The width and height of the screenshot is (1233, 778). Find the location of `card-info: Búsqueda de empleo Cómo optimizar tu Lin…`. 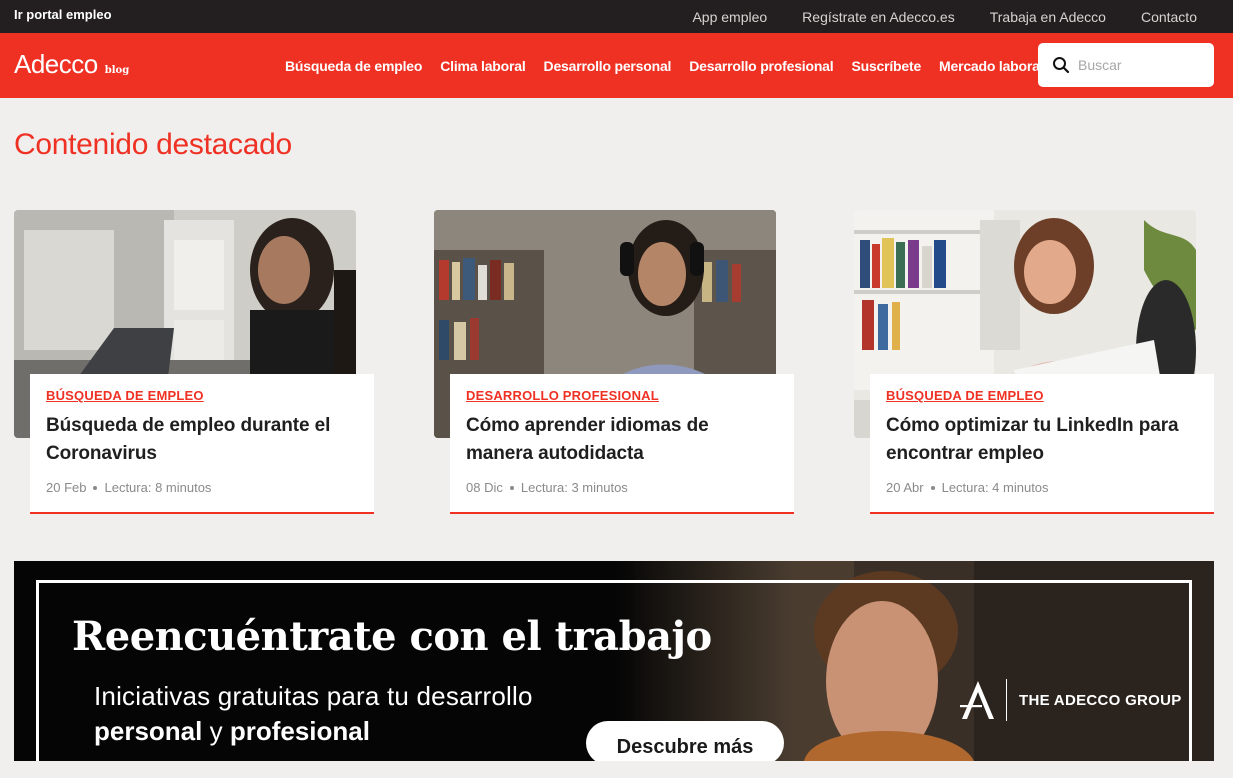

card-info: Búsqueda de empleo Cómo optimizar tu Lin… is located at coordinates (1042, 444).